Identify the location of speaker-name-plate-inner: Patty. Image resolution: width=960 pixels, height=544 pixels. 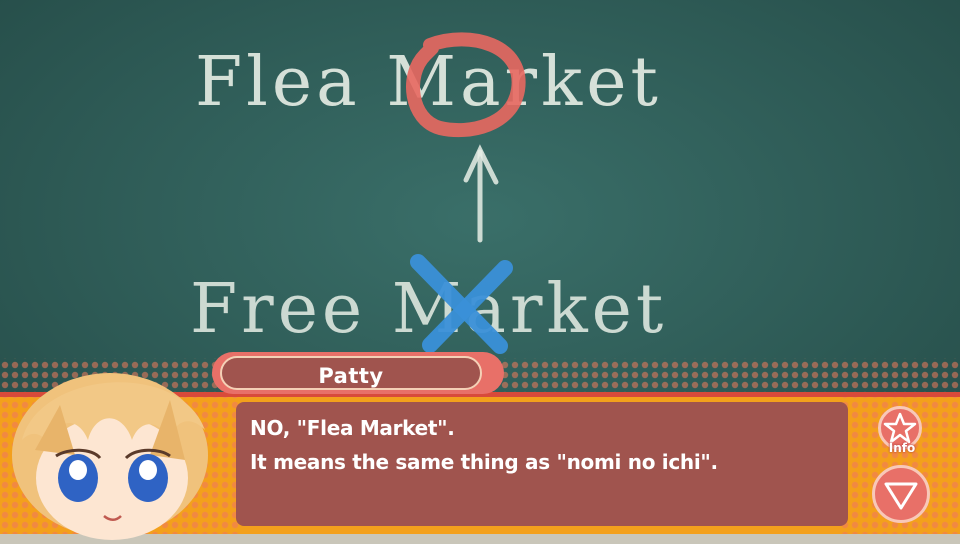
(351, 373).